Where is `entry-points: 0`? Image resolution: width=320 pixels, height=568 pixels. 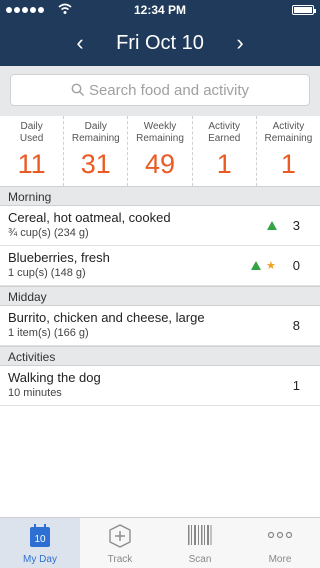 entry-points: 0 is located at coordinates (296, 265).